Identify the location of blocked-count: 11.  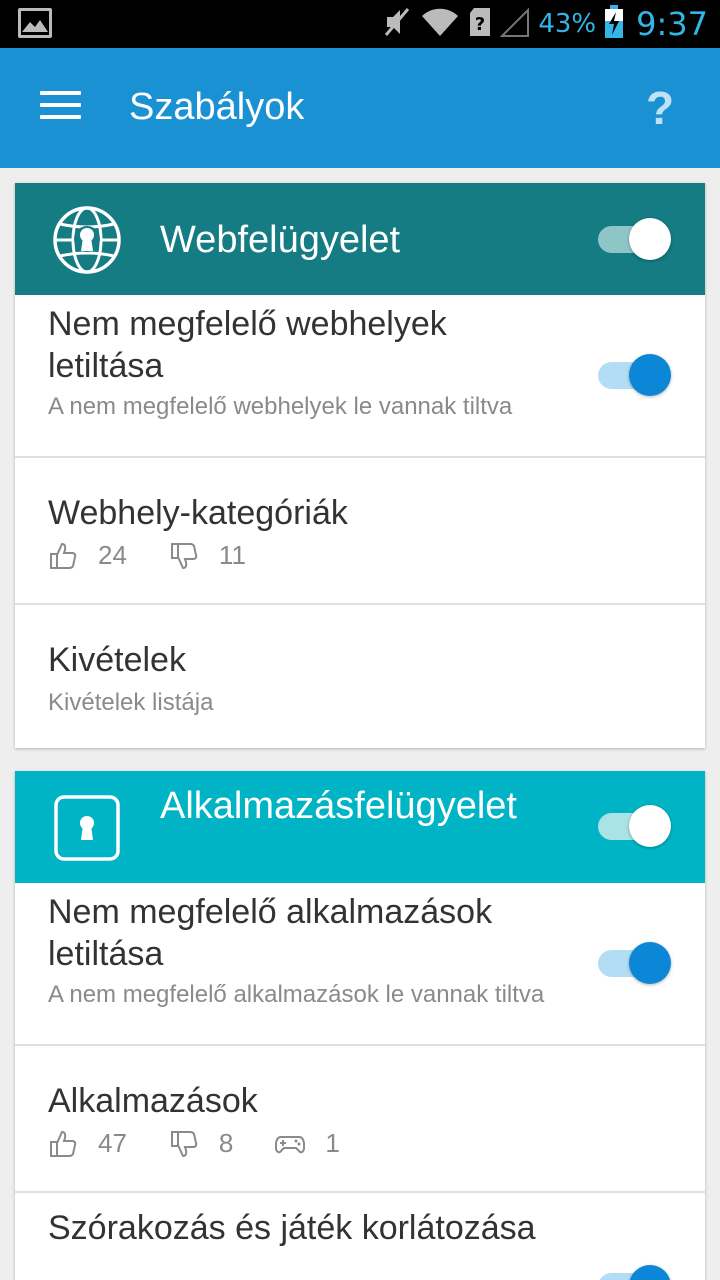
(232, 555).